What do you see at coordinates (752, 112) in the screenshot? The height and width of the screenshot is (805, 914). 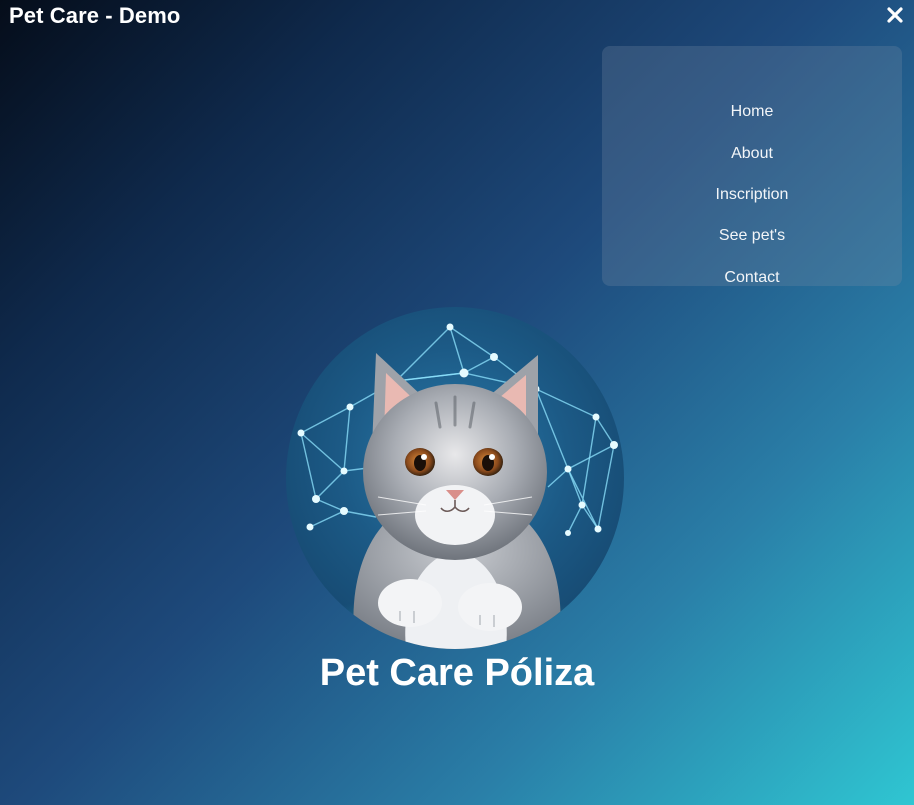 I see `menu-item-home: Home` at bounding box center [752, 112].